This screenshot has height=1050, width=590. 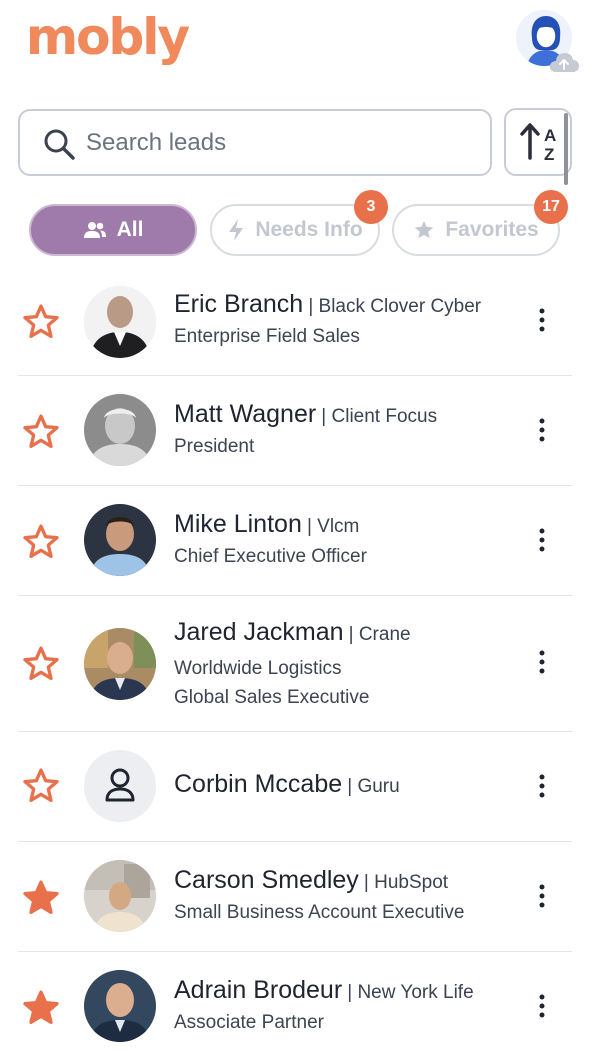 I want to click on filter-all-label: All, so click(x=130, y=229).